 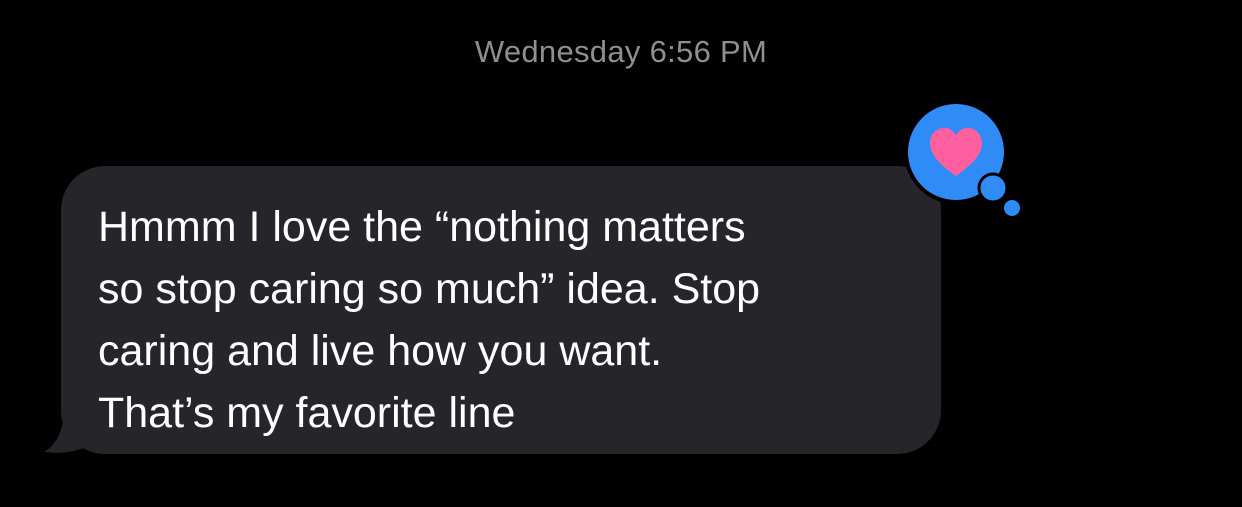 I want to click on message-timestamp: Wednesday 6:56 PM, so click(x=621, y=51).